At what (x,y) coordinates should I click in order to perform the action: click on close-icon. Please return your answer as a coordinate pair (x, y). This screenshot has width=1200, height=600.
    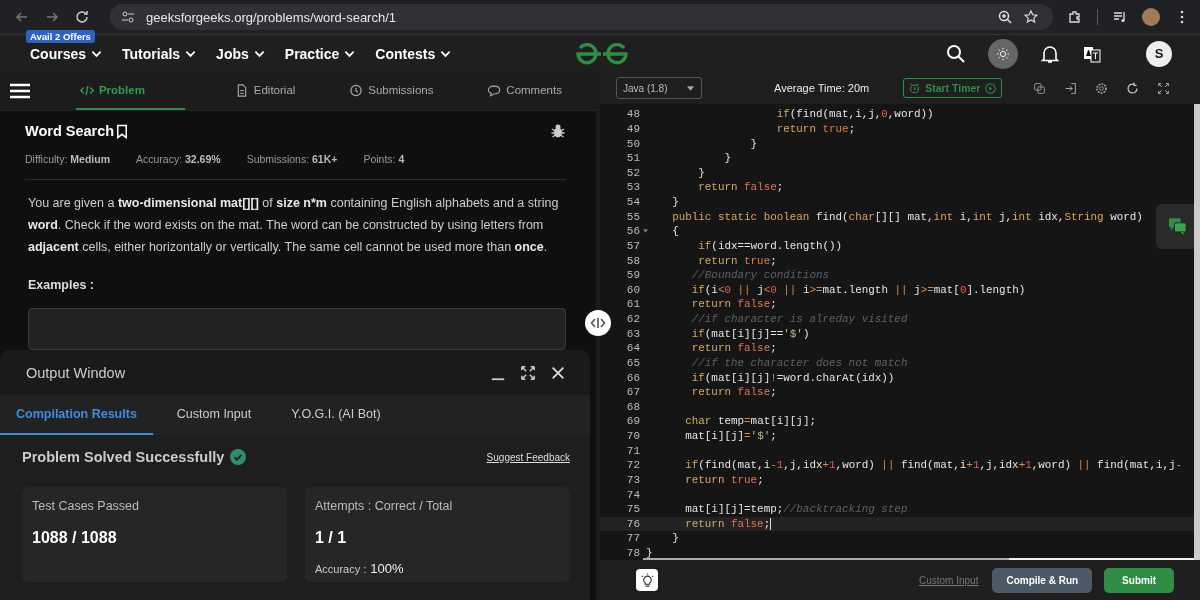
    Looking at the image, I should click on (558, 372).